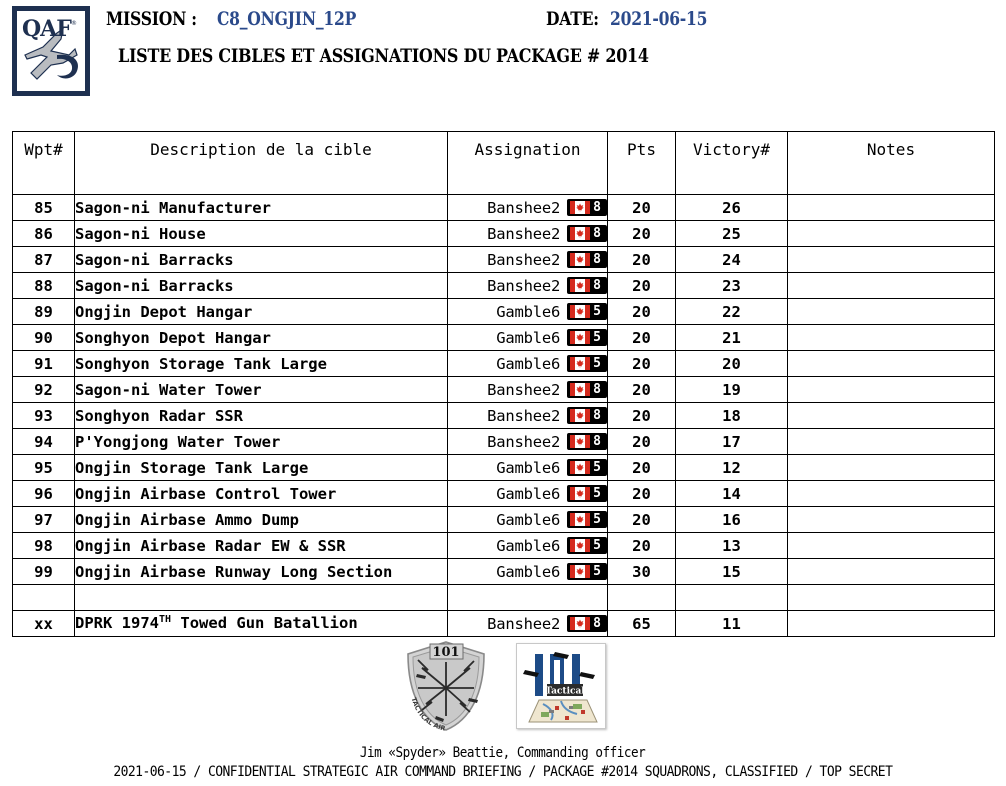 This screenshot has width=1006, height=786. What do you see at coordinates (261, 571) in the screenshot?
I see `cell-target-description: Ongjin Airbase Runway Long Section` at bounding box center [261, 571].